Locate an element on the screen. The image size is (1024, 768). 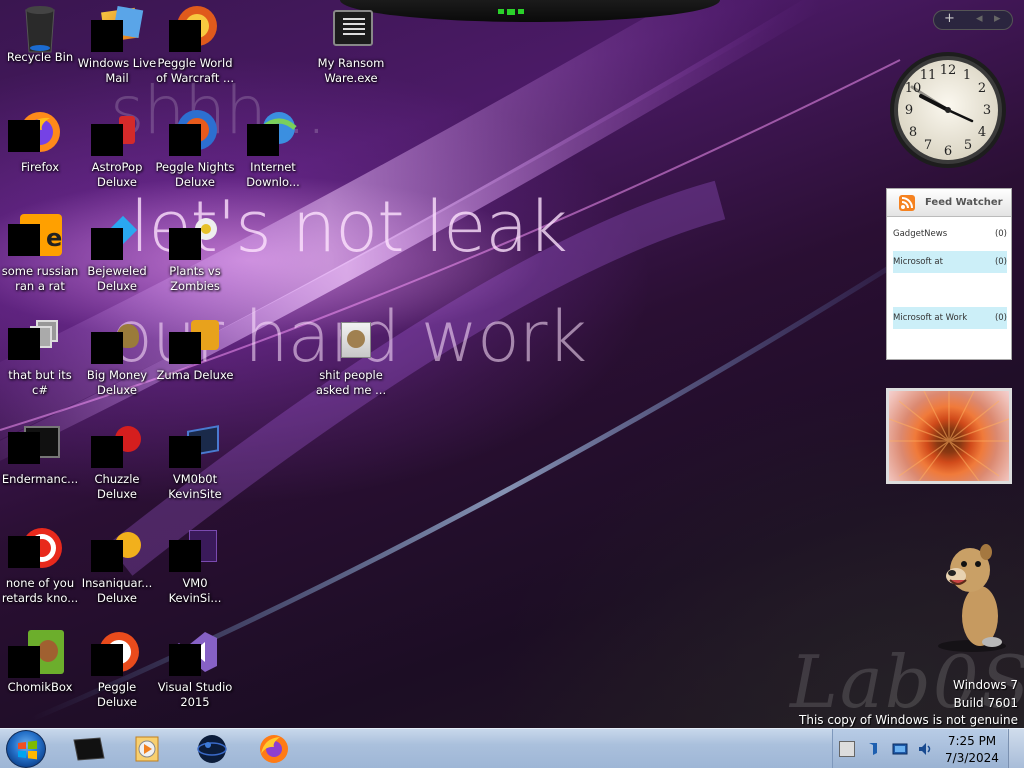
feed-row-name: GadgetNews is located at coordinates (920, 234).